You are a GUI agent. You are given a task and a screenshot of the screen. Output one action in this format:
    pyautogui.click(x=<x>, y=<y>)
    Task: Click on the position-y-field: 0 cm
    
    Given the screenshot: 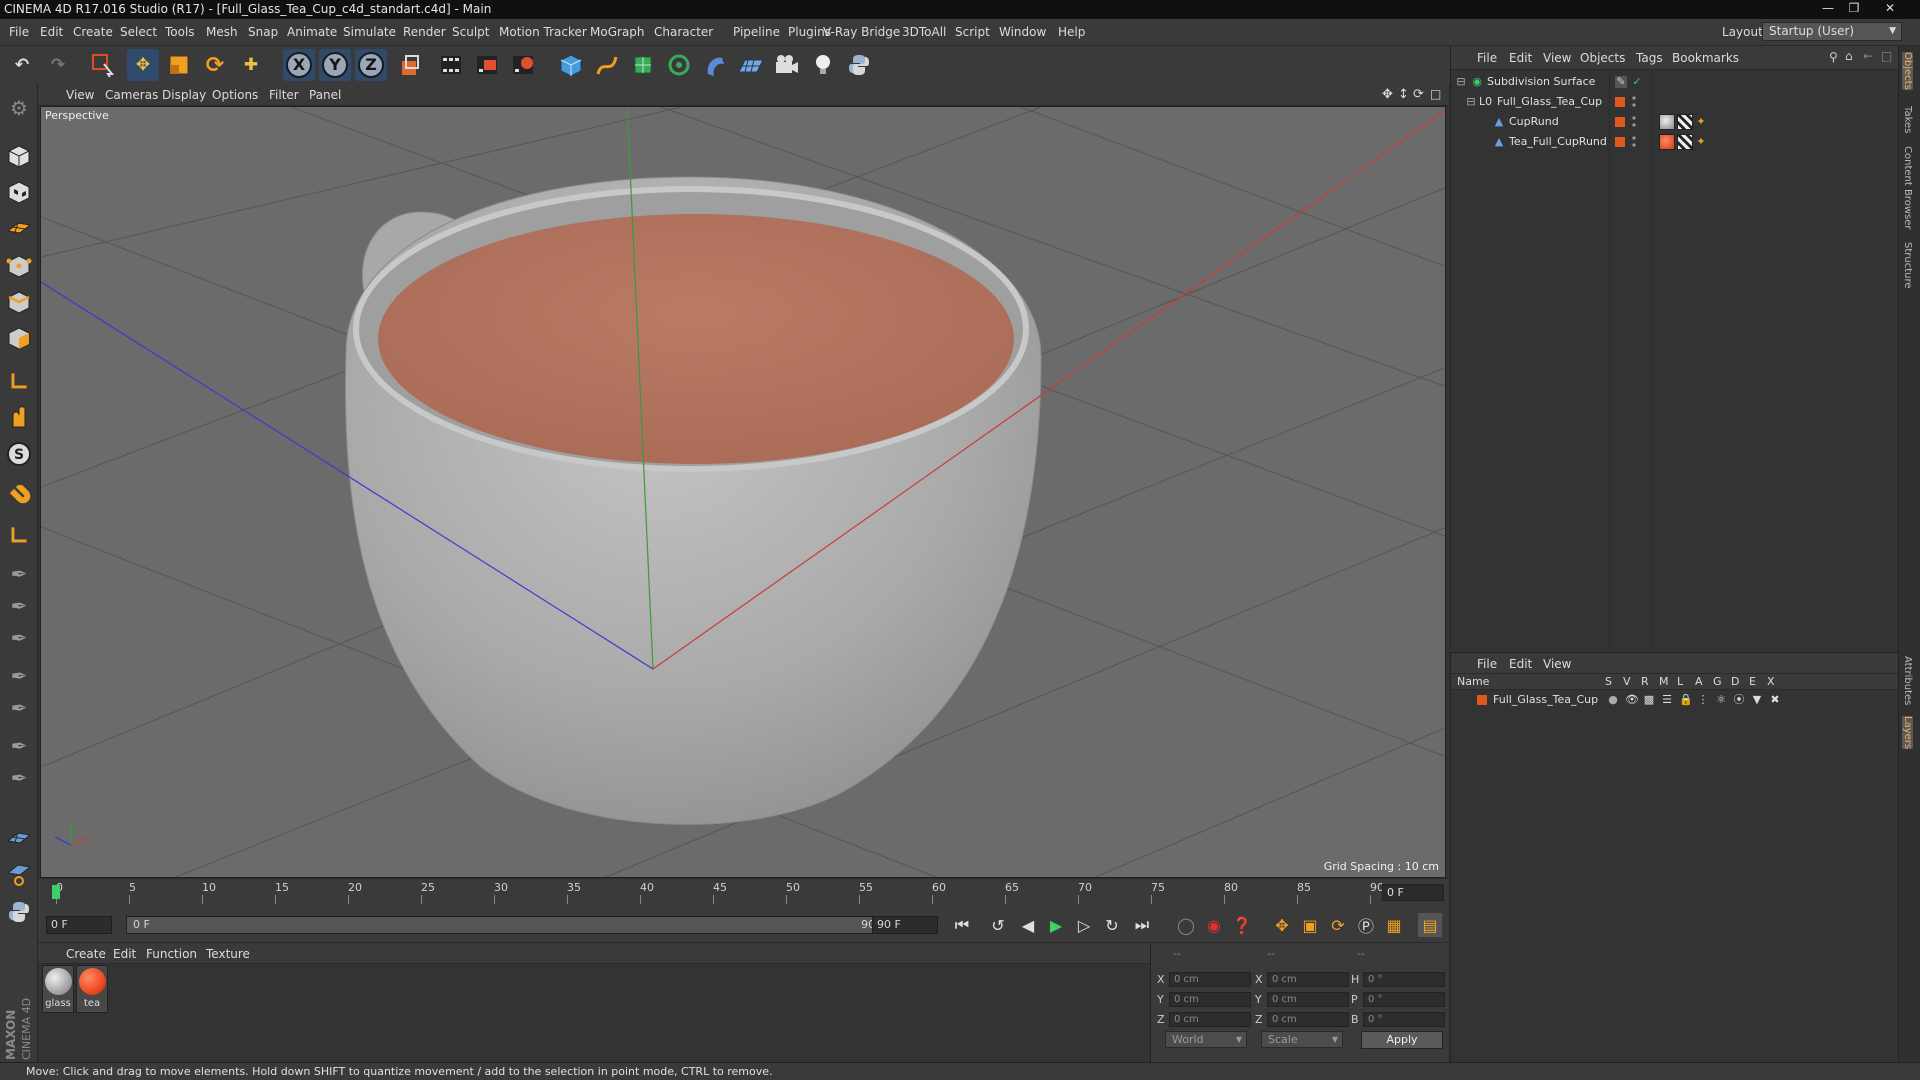 What is the action you would take?
    pyautogui.click(x=1210, y=999)
    